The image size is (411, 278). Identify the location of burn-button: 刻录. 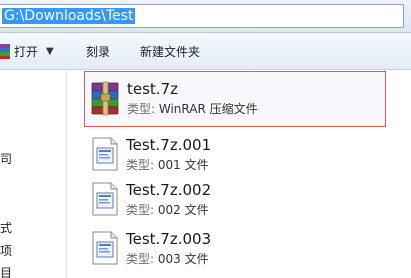
(98, 52).